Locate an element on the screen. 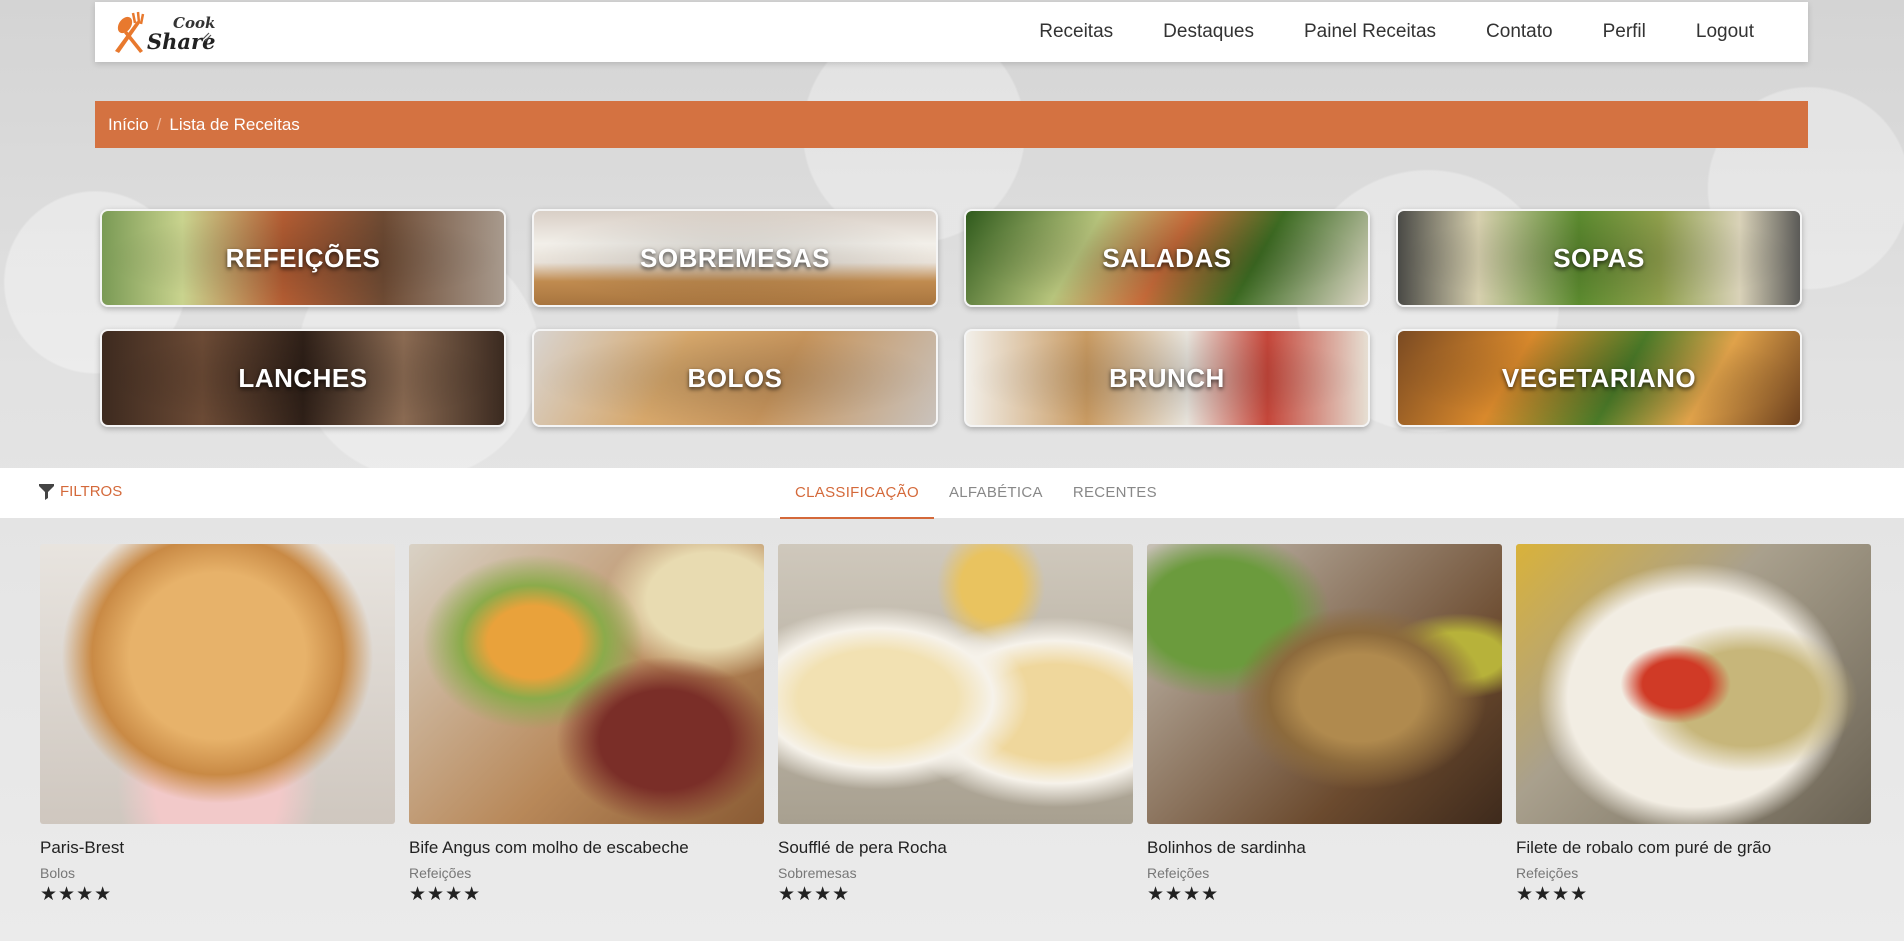 The image size is (1904, 941). recipe-title: Filete de robalo com puré de grão is located at coordinates (1693, 848).